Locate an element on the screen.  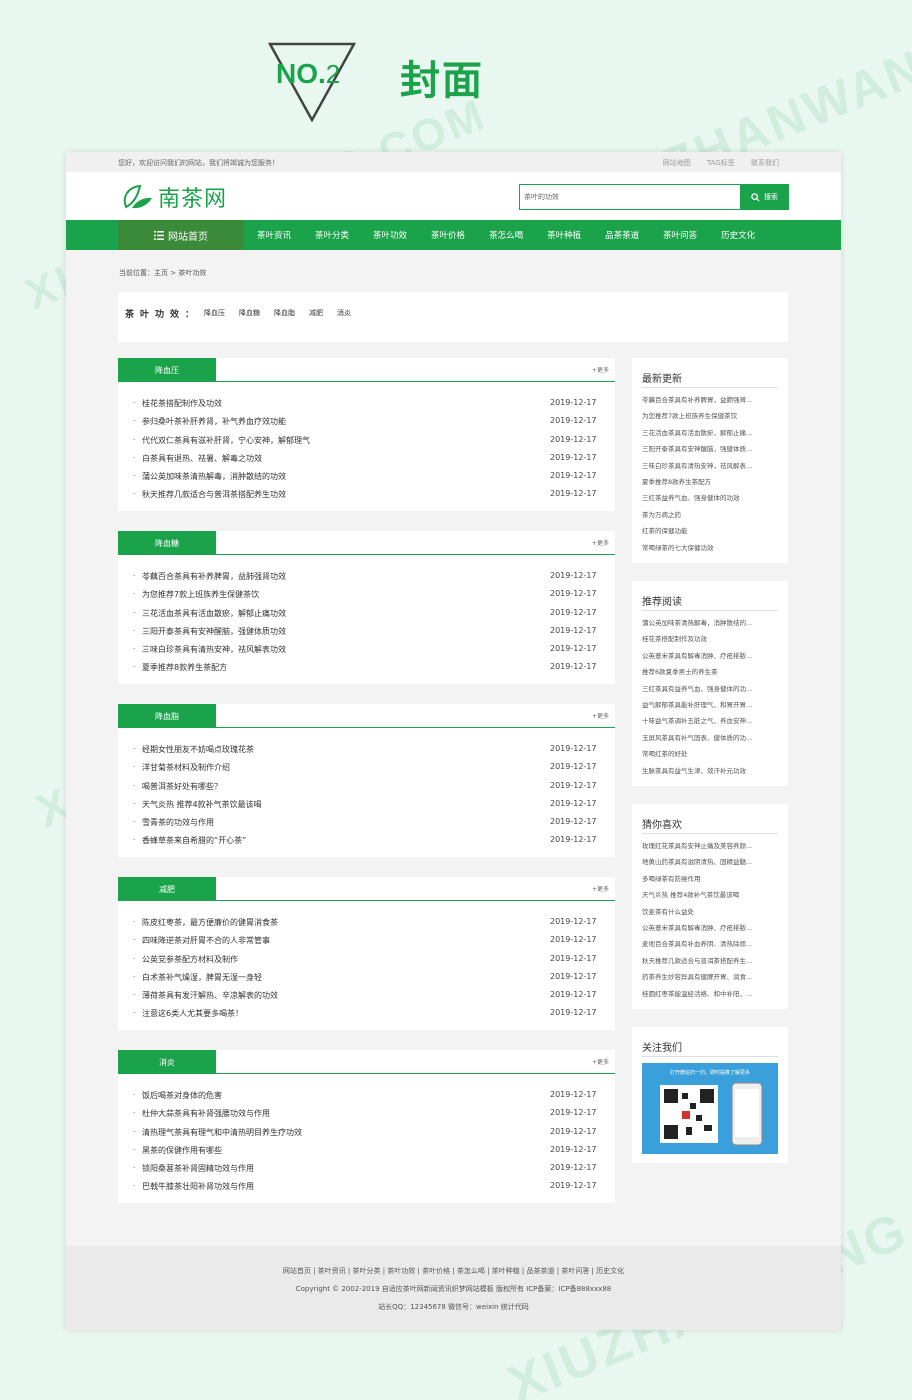
list-item: · 夏季推荐8款养生茶配方 2019-12-17 is located at coordinates (366, 669).